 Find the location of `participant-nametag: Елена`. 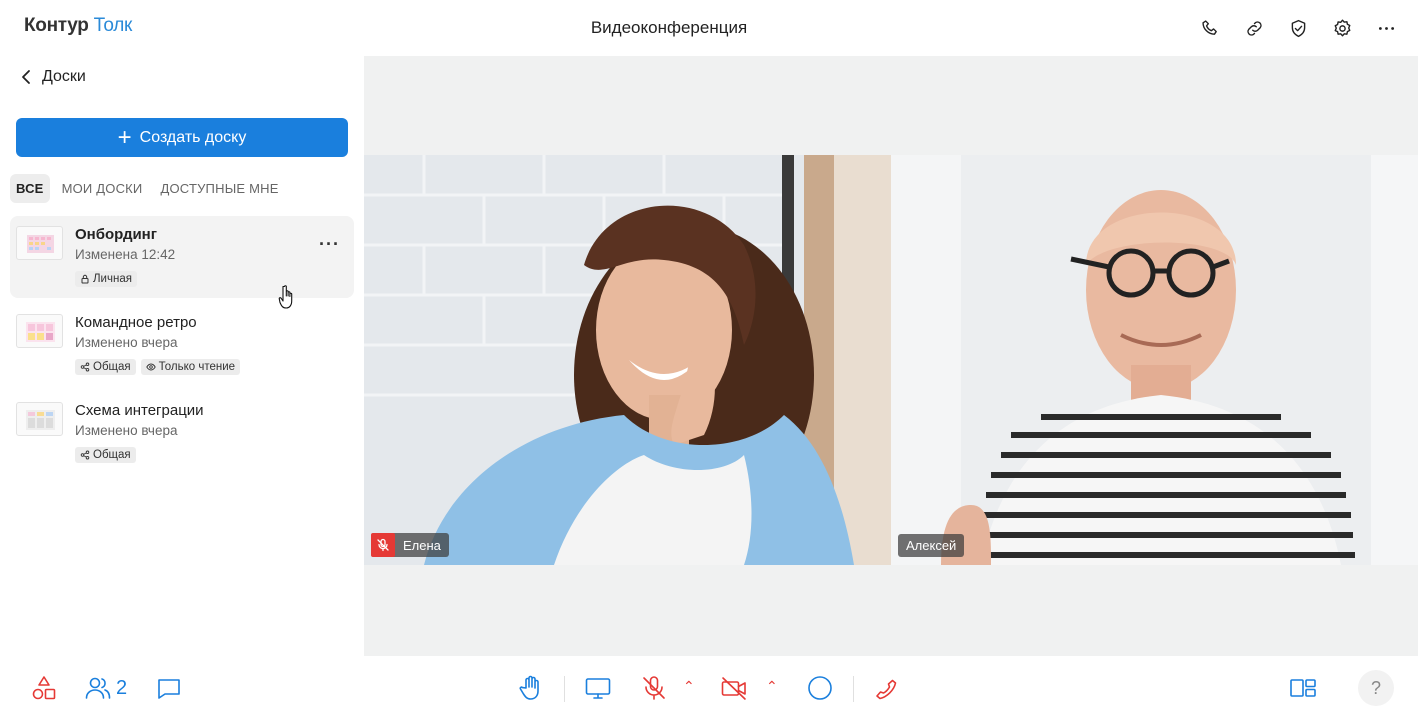

participant-nametag: Елена is located at coordinates (410, 545).